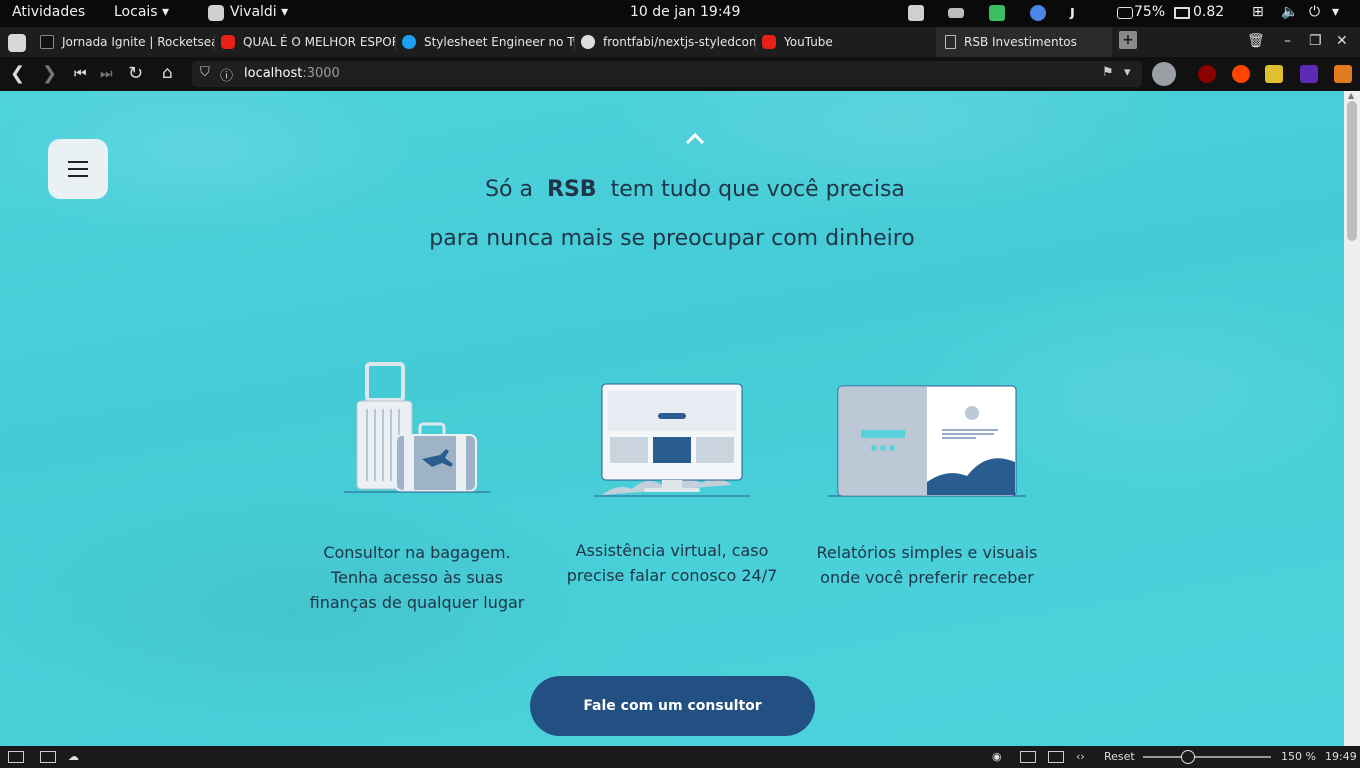  Describe the element at coordinates (216, 13) in the screenshot. I see `vivaldi-icon` at that location.